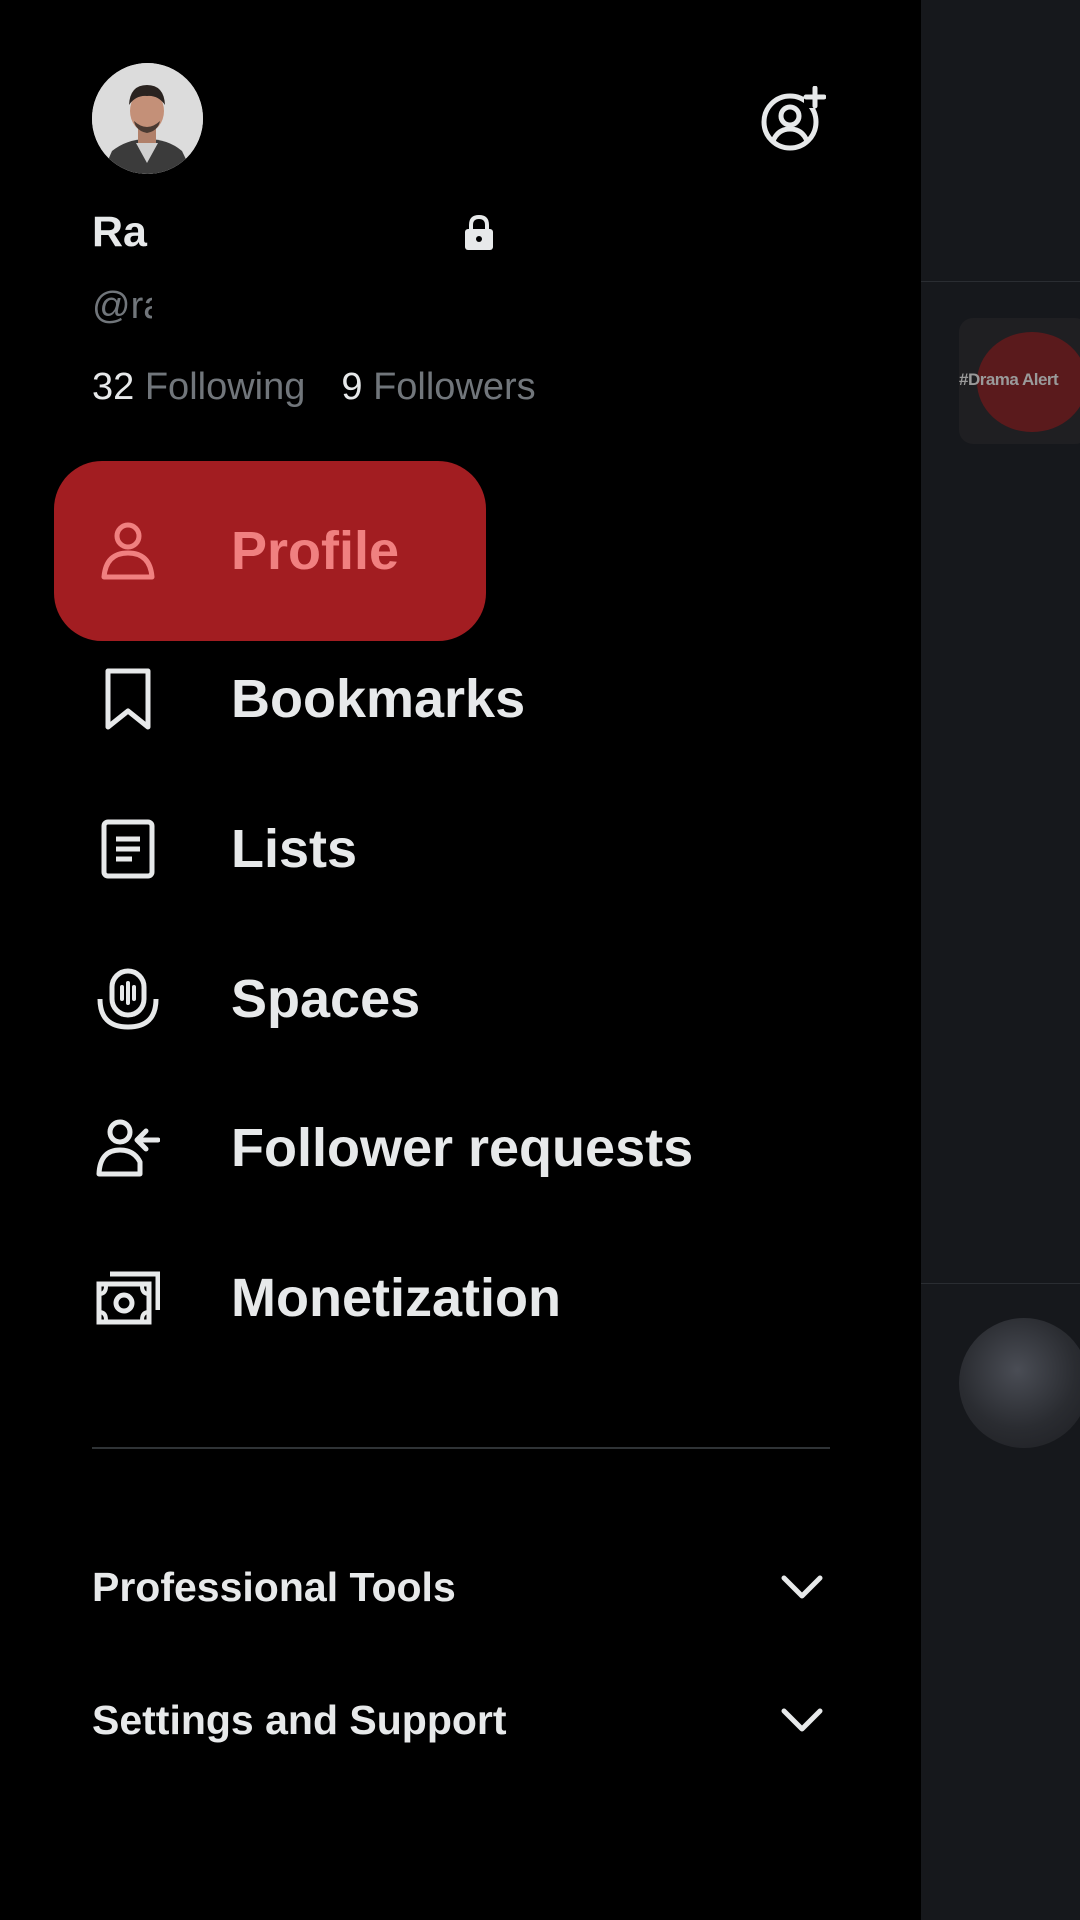 This screenshot has height=1920, width=1080. Describe the element at coordinates (299, 1719) in the screenshot. I see `settings-support-label: Settings and Support` at that location.